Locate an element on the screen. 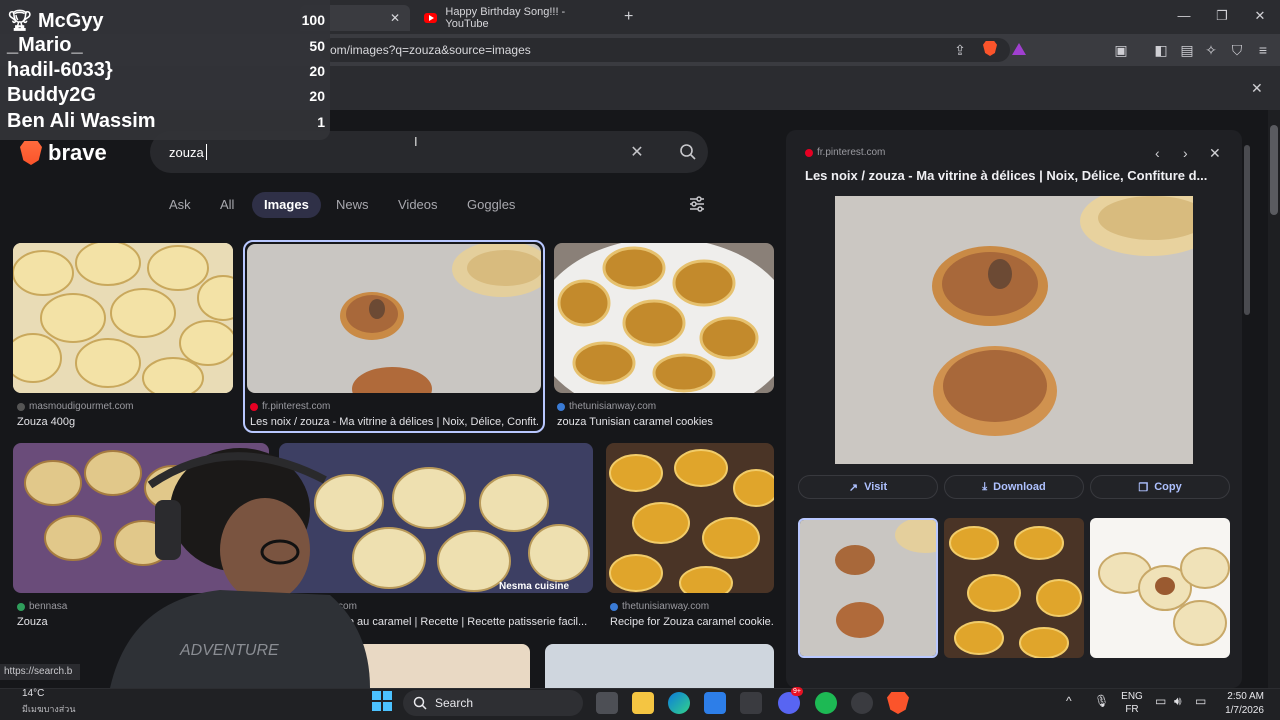  result-caption: Zouza is located at coordinates (42, 622).